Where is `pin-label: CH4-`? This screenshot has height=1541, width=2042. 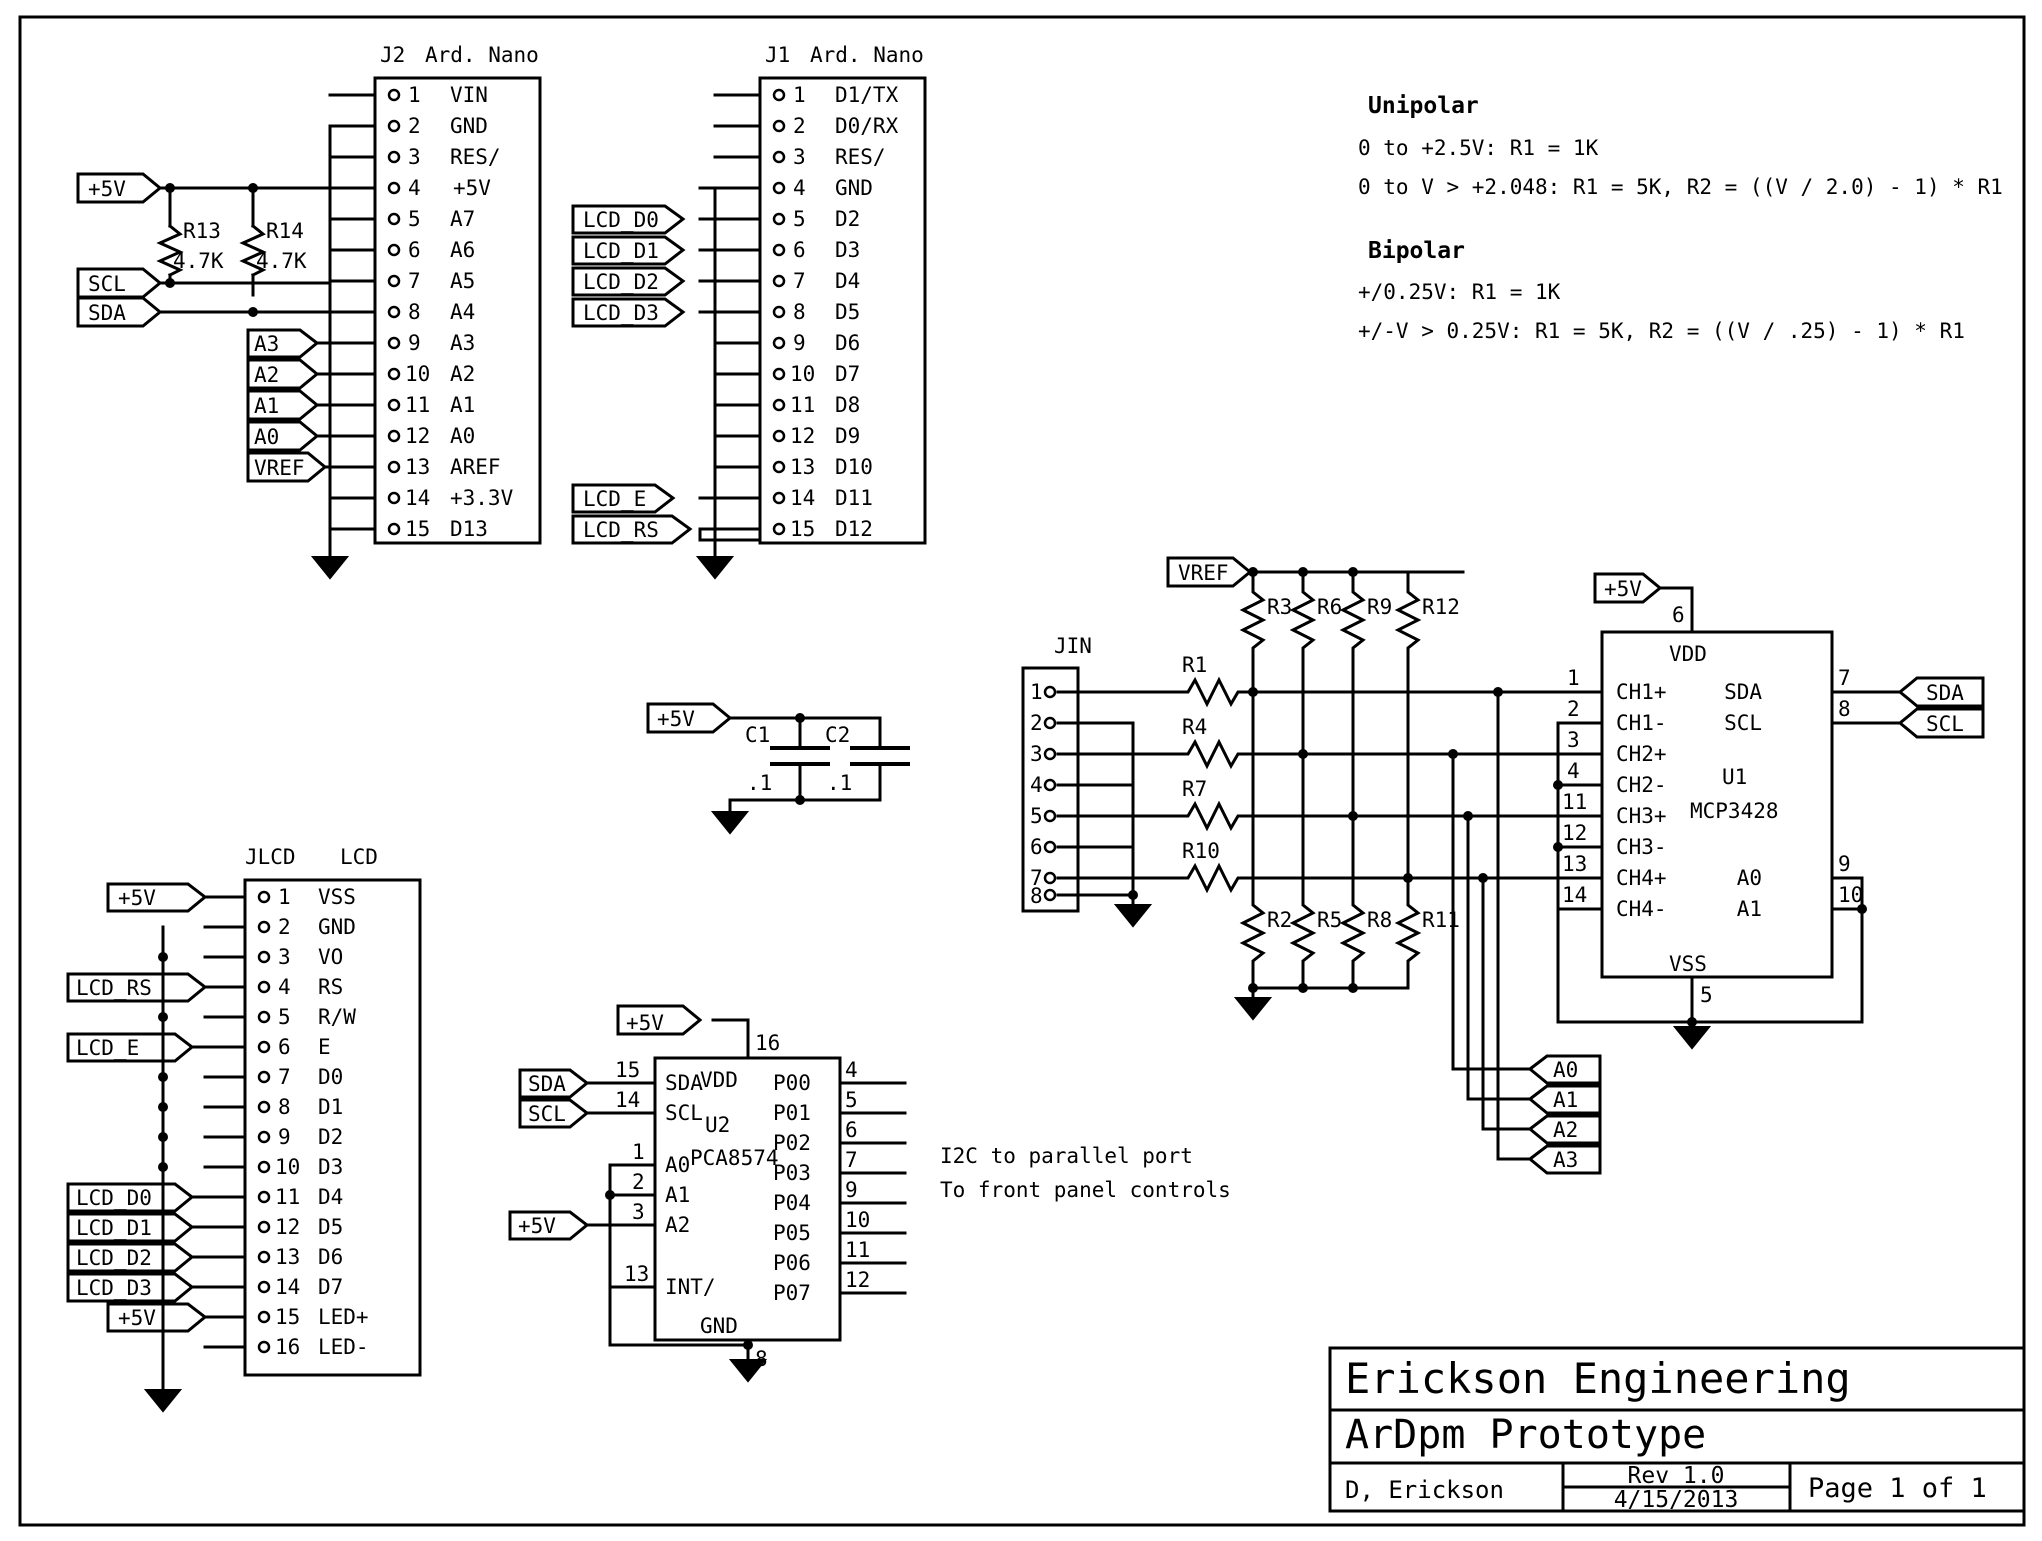
pin-label: CH4- is located at coordinates (1641, 909).